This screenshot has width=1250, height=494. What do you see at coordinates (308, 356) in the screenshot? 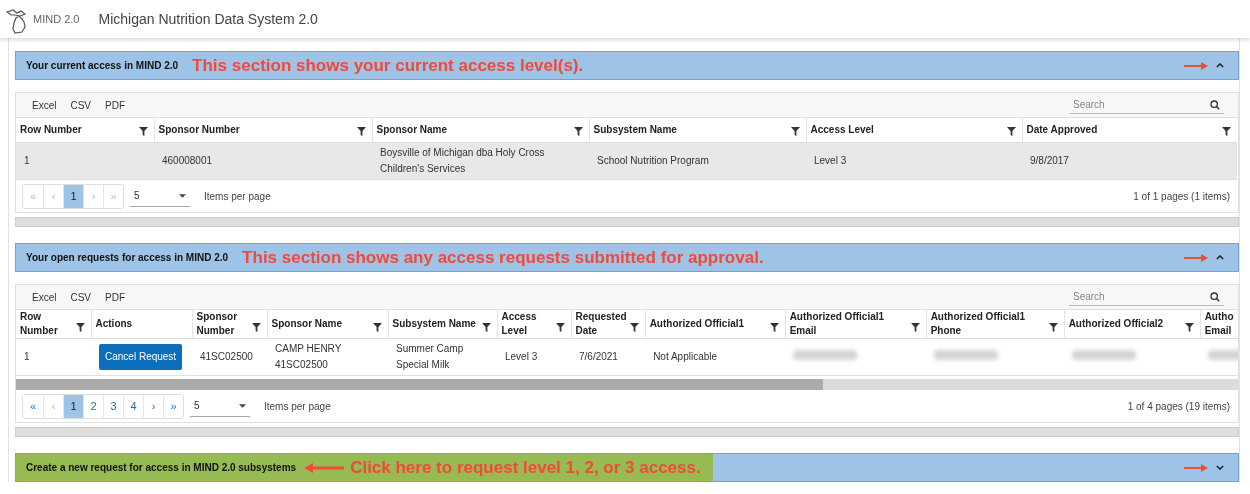
I see `table-cell: CAMP HENRY 41SC02500` at bounding box center [308, 356].